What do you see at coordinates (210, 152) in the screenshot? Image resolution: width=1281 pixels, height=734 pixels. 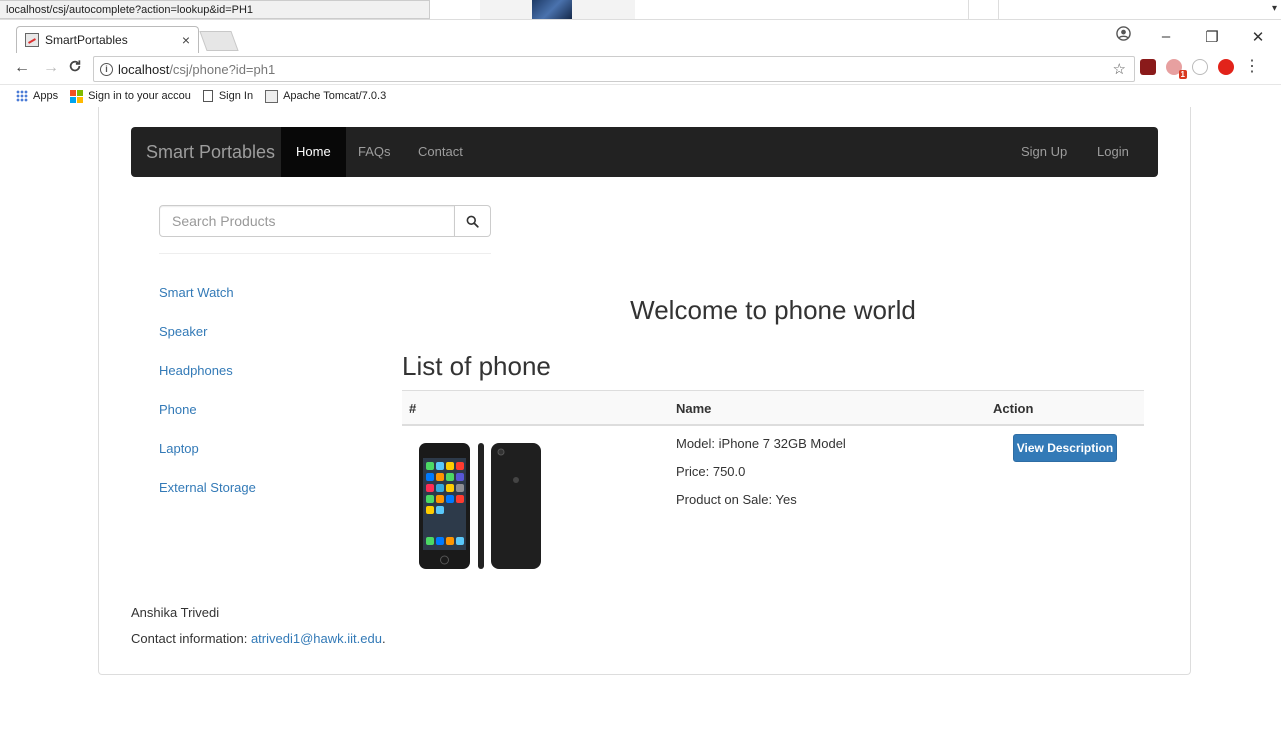 I see `brand-link: Smart Portables` at bounding box center [210, 152].